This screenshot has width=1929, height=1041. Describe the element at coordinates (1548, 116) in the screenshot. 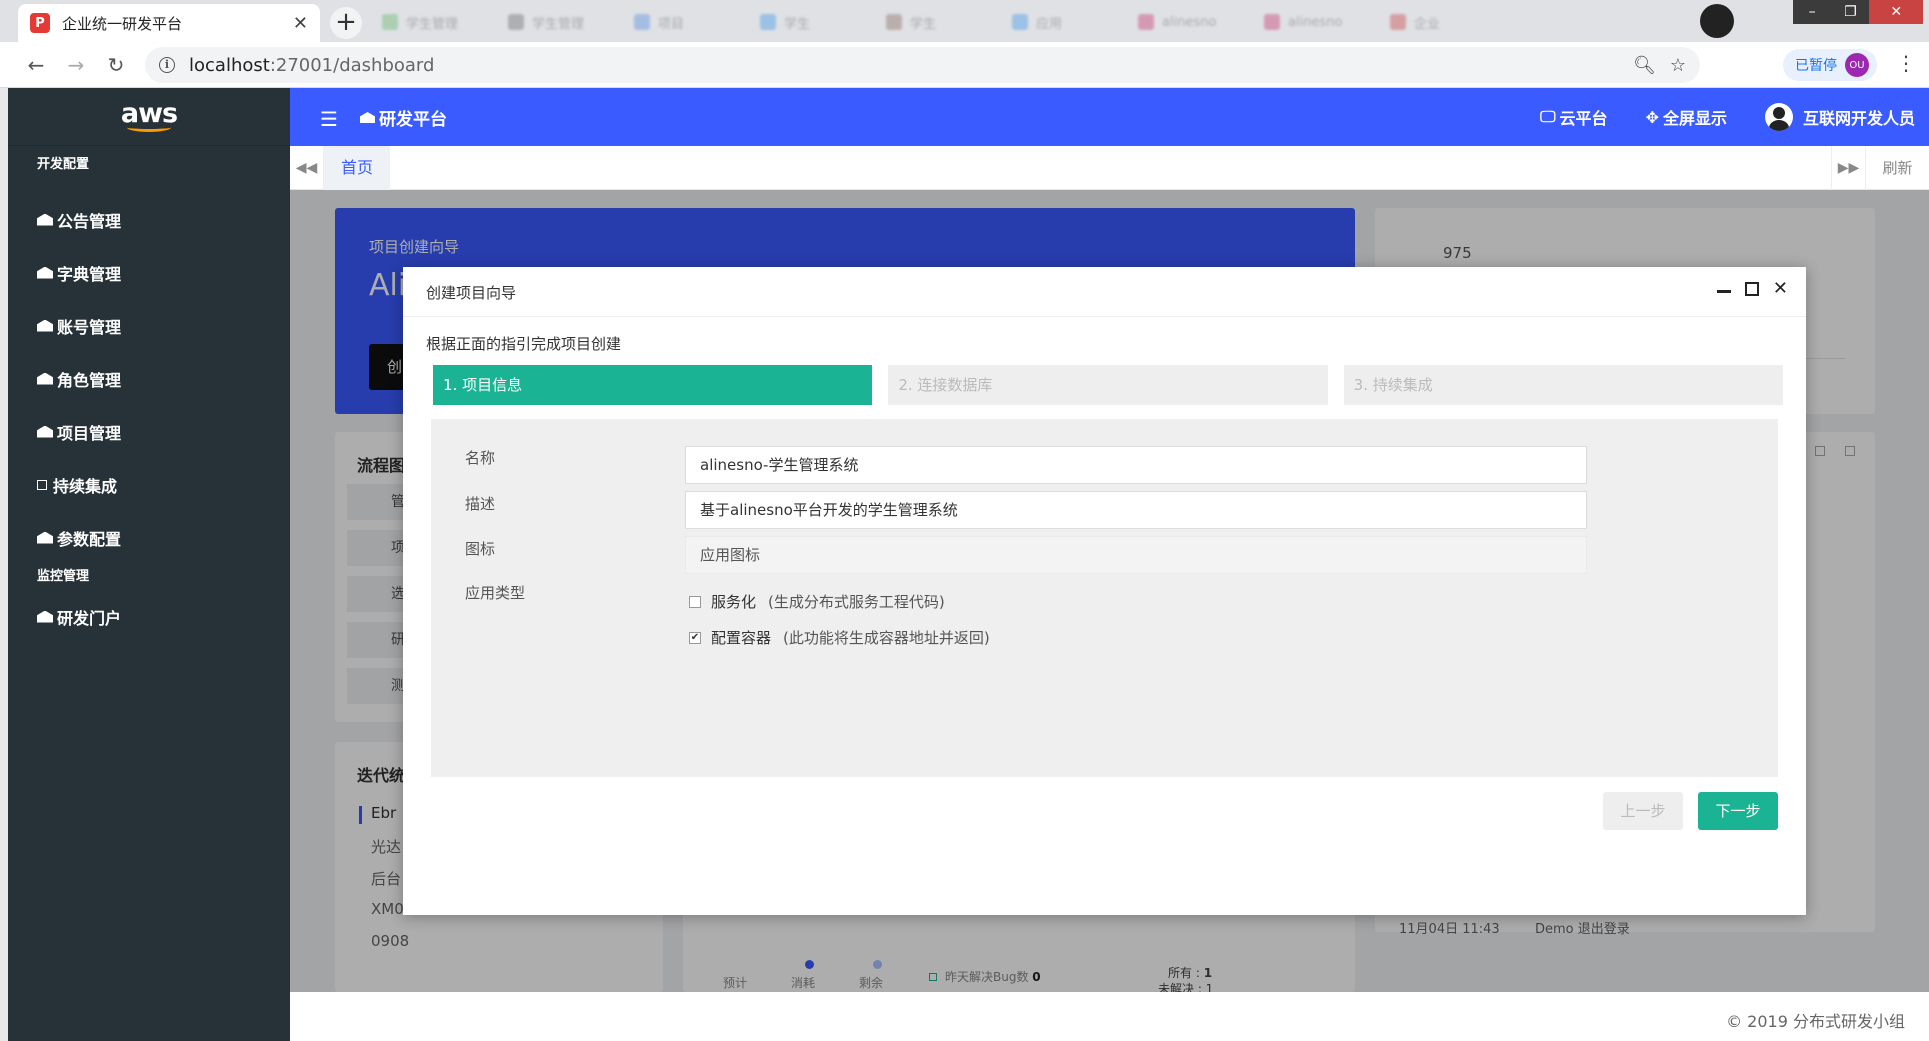

I see `monitor-icon: 🖵︎` at that location.